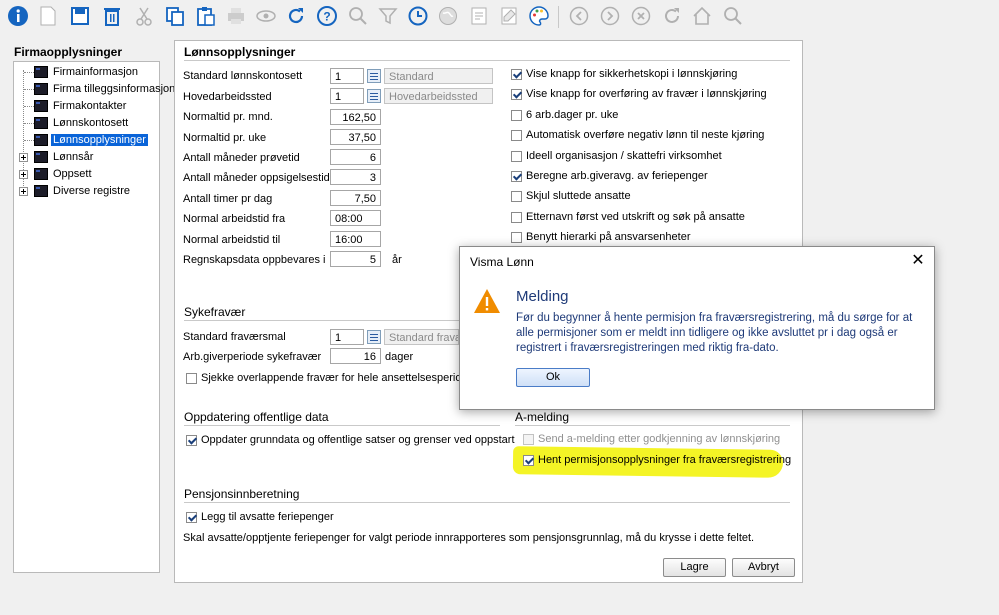 The height and width of the screenshot is (615, 999). What do you see at coordinates (418, 16) in the screenshot?
I see `history-icon` at bounding box center [418, 16].